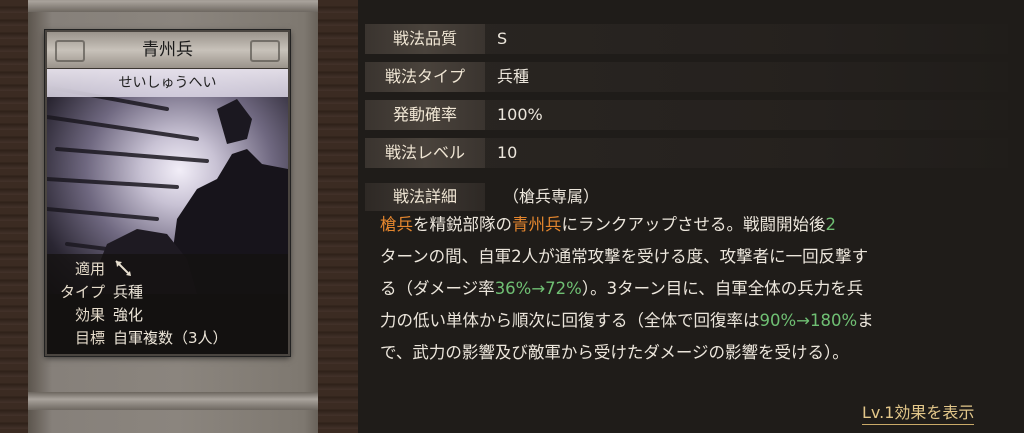  I want to click on description-line: 槍兵を精鋭部隊の青州兵にランクアップさせる。戦闘開始後2, so click(695, 225).